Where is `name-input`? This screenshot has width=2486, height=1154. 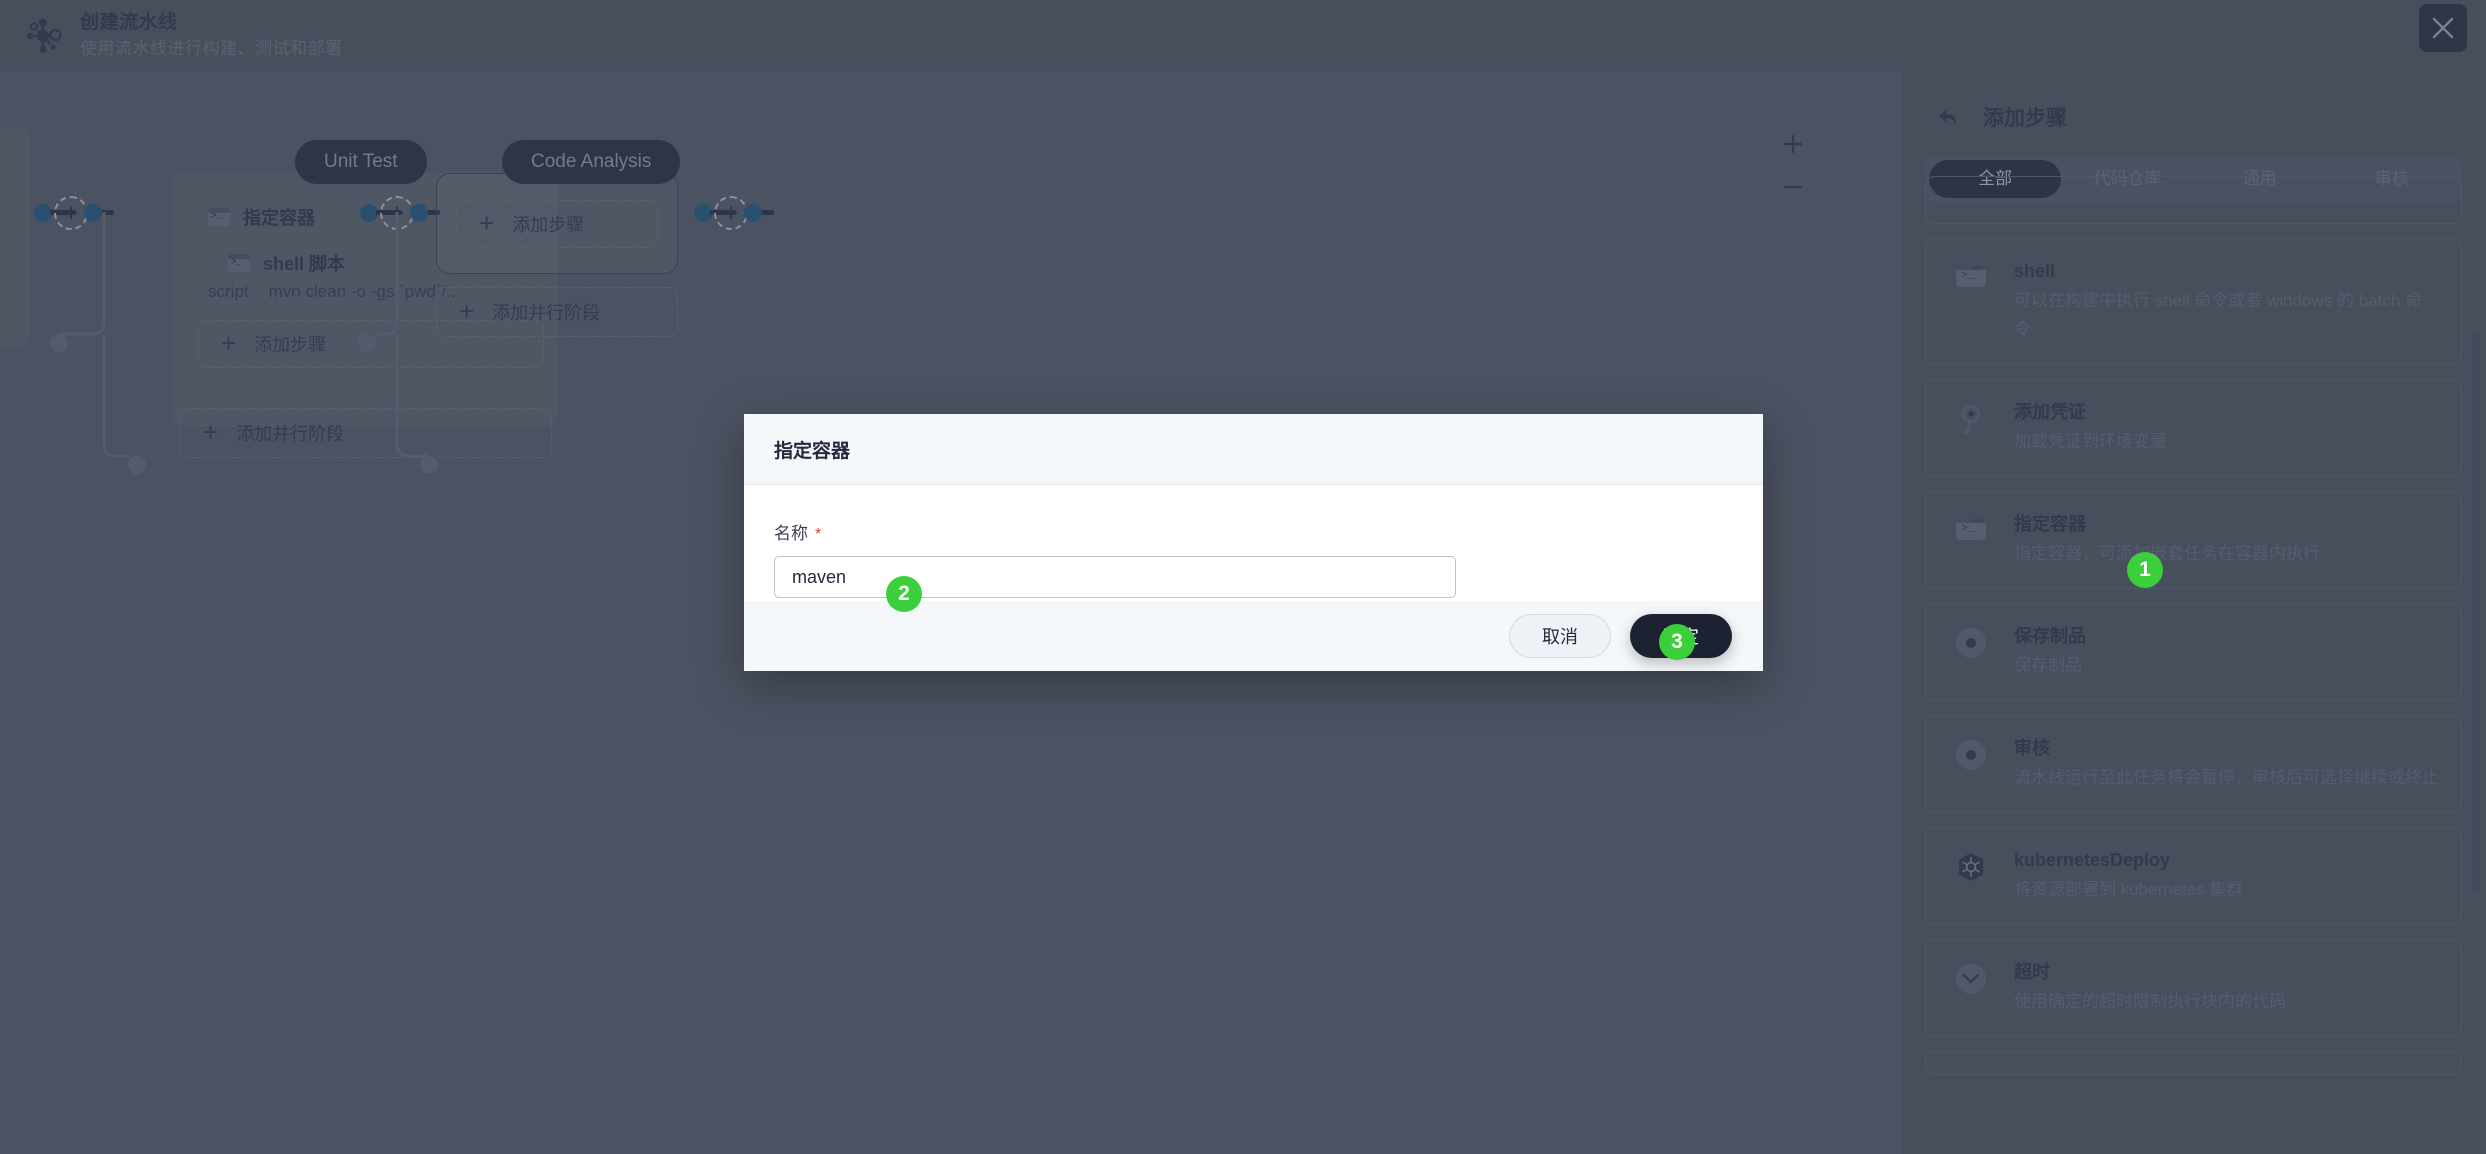 name-input is located at coordinates (1115, 577).